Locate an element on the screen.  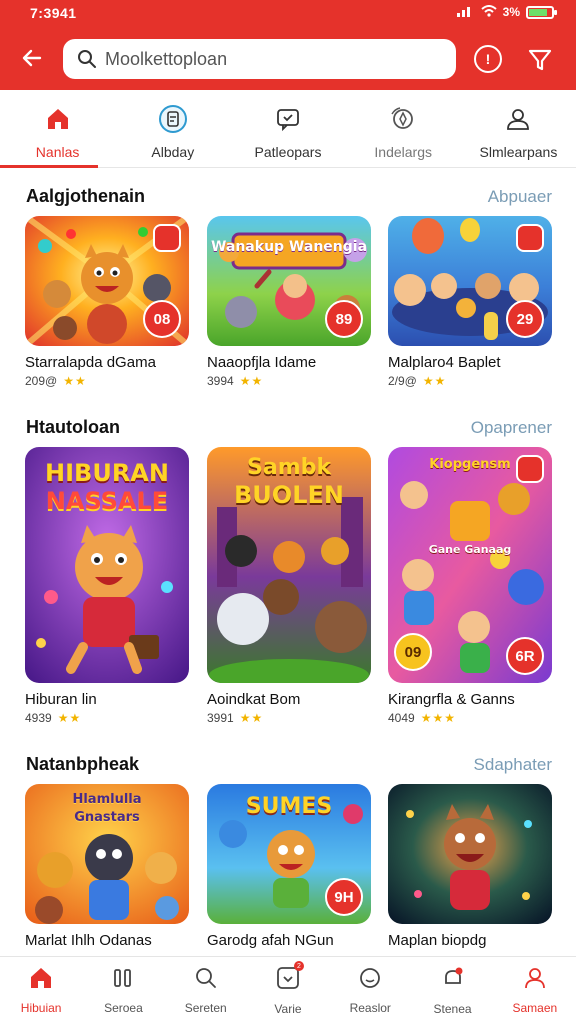
filter-icon is located at coordinates (540, 60).